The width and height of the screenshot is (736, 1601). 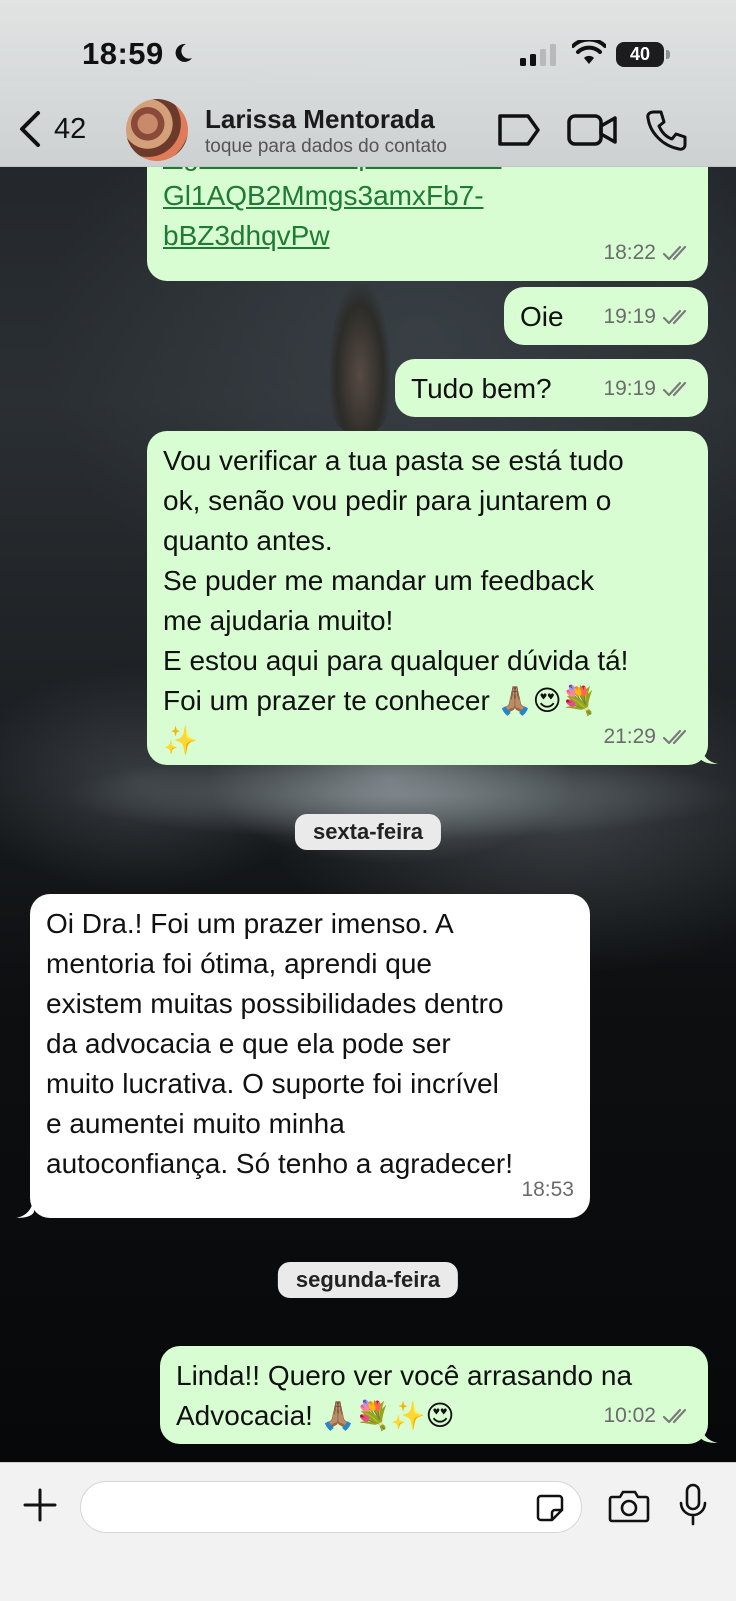 I want to click on wifi-icon, so click(x=589, y=52).